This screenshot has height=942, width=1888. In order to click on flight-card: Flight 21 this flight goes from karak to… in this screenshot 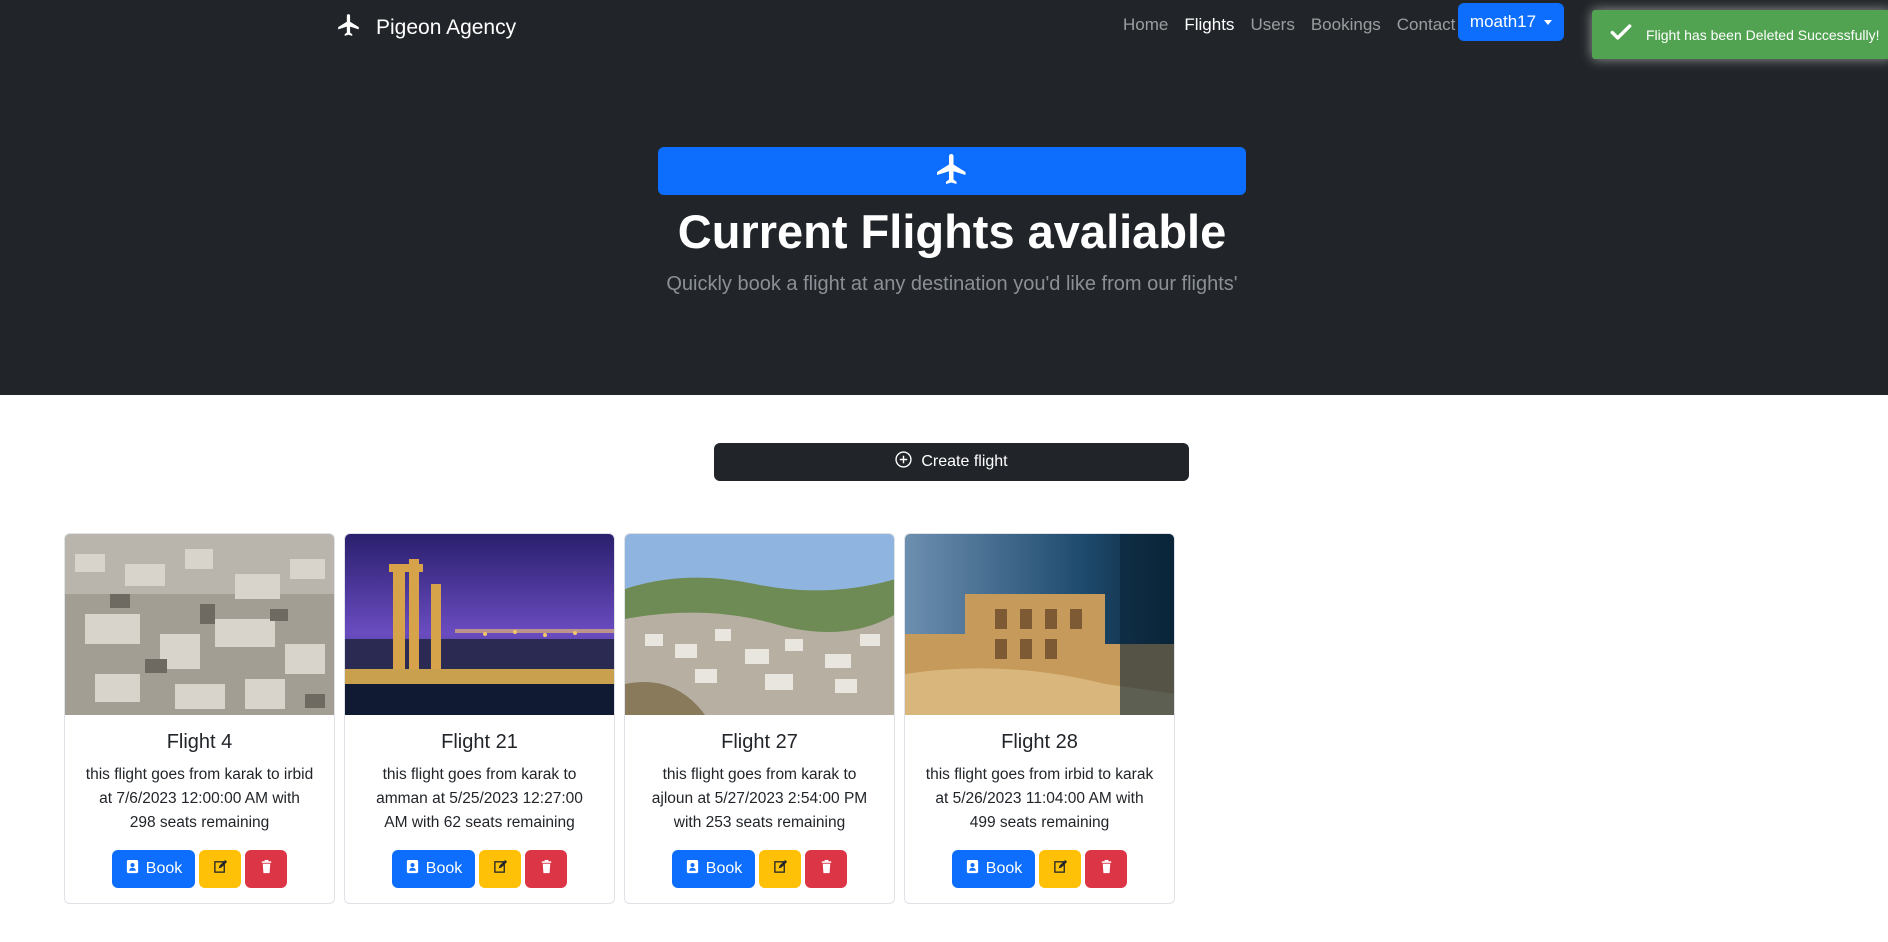, I will do `click(479, 718)`.